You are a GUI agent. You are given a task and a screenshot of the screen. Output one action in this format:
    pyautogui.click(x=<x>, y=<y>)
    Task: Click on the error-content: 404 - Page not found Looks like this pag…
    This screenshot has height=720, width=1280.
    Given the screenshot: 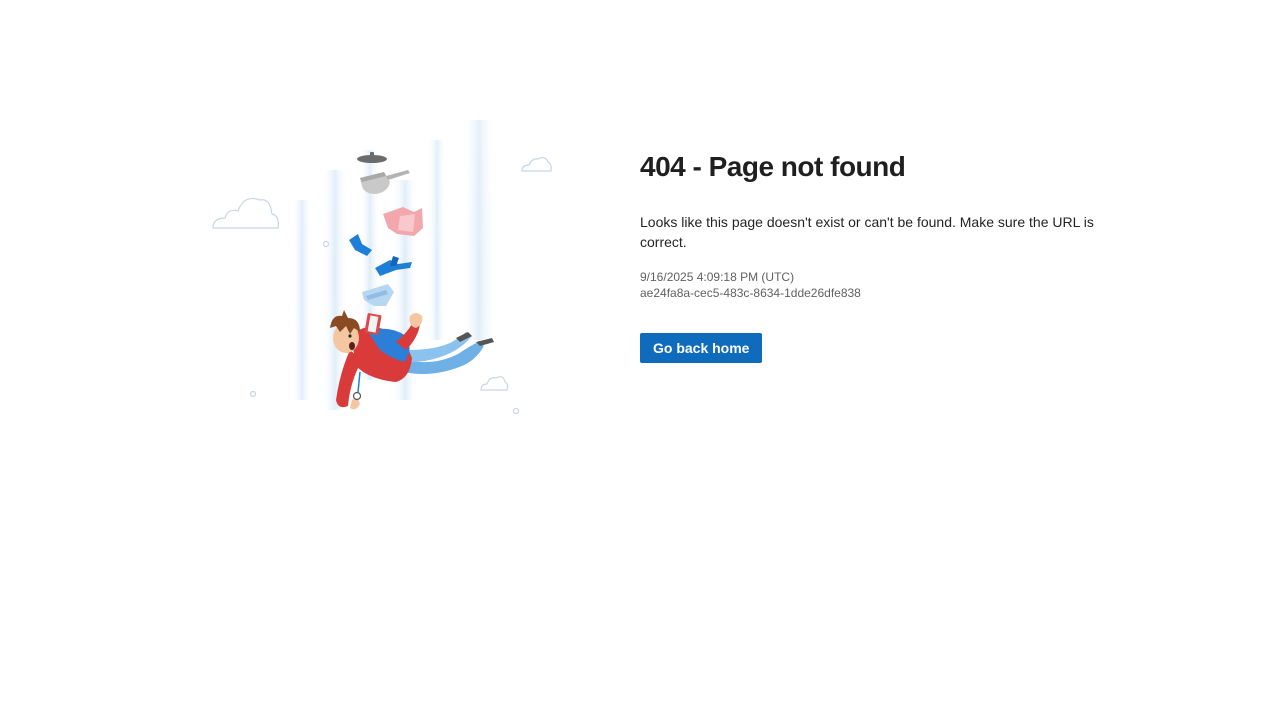 What is the action you would take?
    pyautogui.click(x=875, y=256)
    